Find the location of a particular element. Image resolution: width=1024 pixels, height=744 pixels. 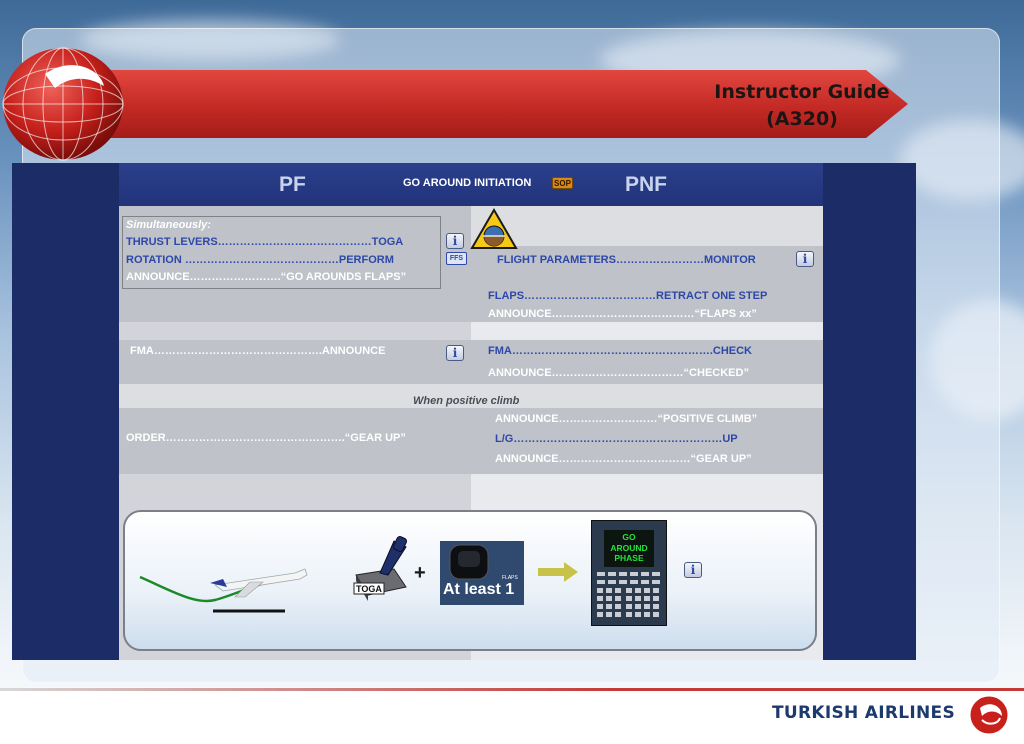

banner-title-line2: (A320) is located at coordinates (802, 118).